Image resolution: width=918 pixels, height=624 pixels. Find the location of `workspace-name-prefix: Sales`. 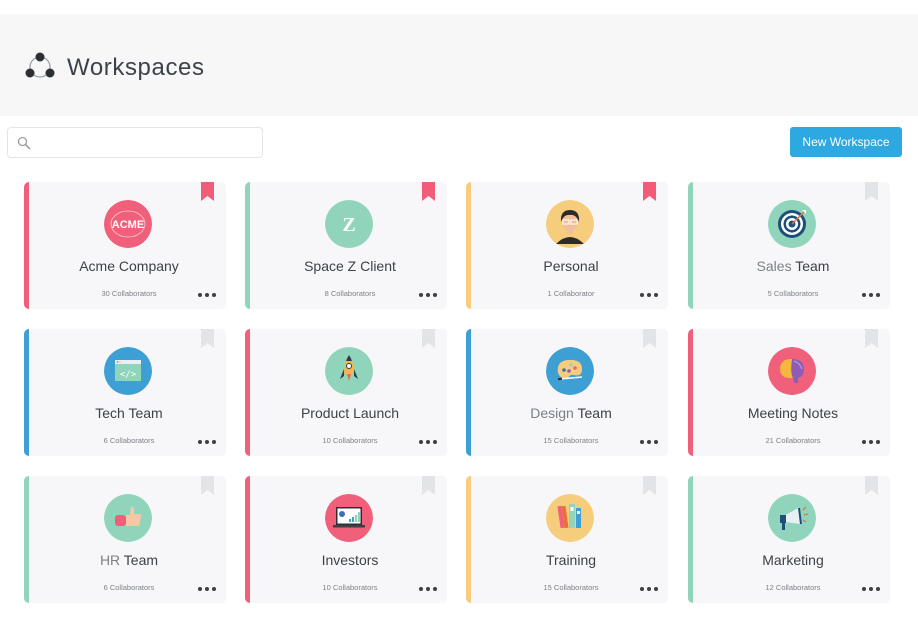

workspace-name-prefix: Sales is located at coordinates (774, 266).